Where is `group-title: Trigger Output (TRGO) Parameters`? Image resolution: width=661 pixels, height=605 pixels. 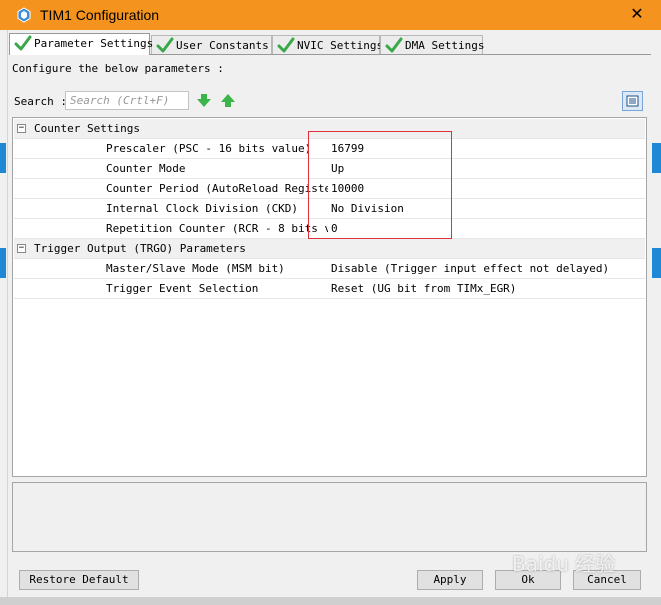
group-title: Trigger Output (TRGO) Parameters is located at coordinates (140, 248).